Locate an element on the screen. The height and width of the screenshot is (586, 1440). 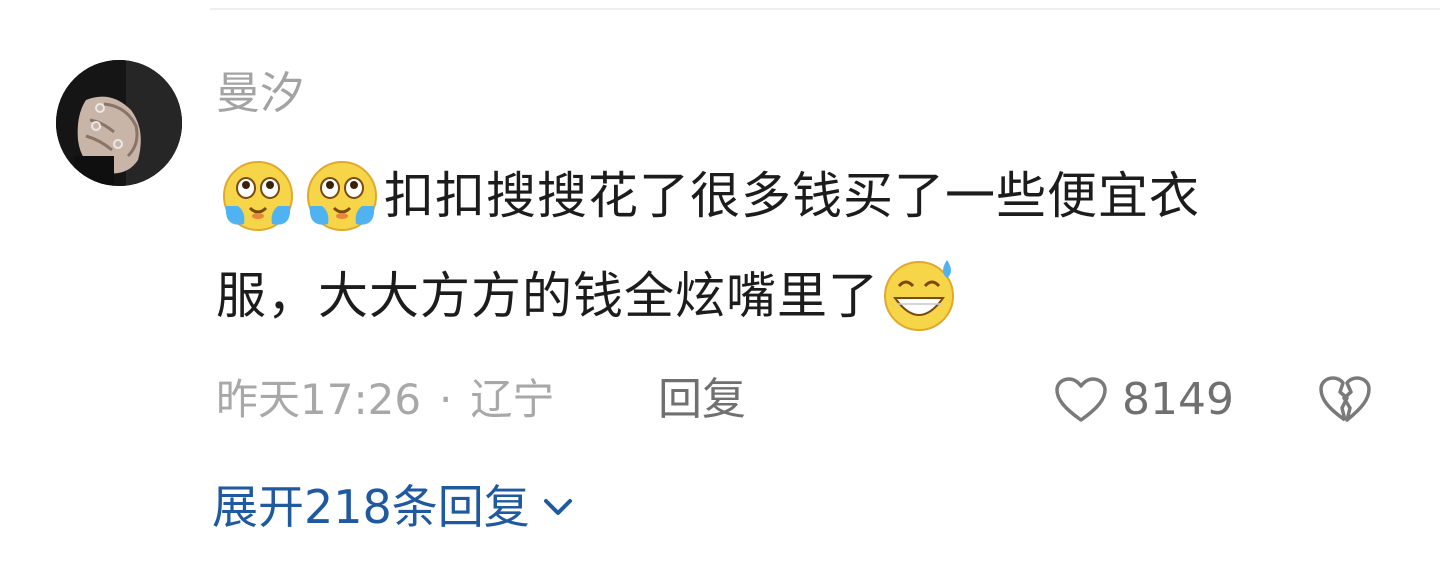
comment-meta: 昨天17:26 · 辽宁 is located at coordinates (385, 400).